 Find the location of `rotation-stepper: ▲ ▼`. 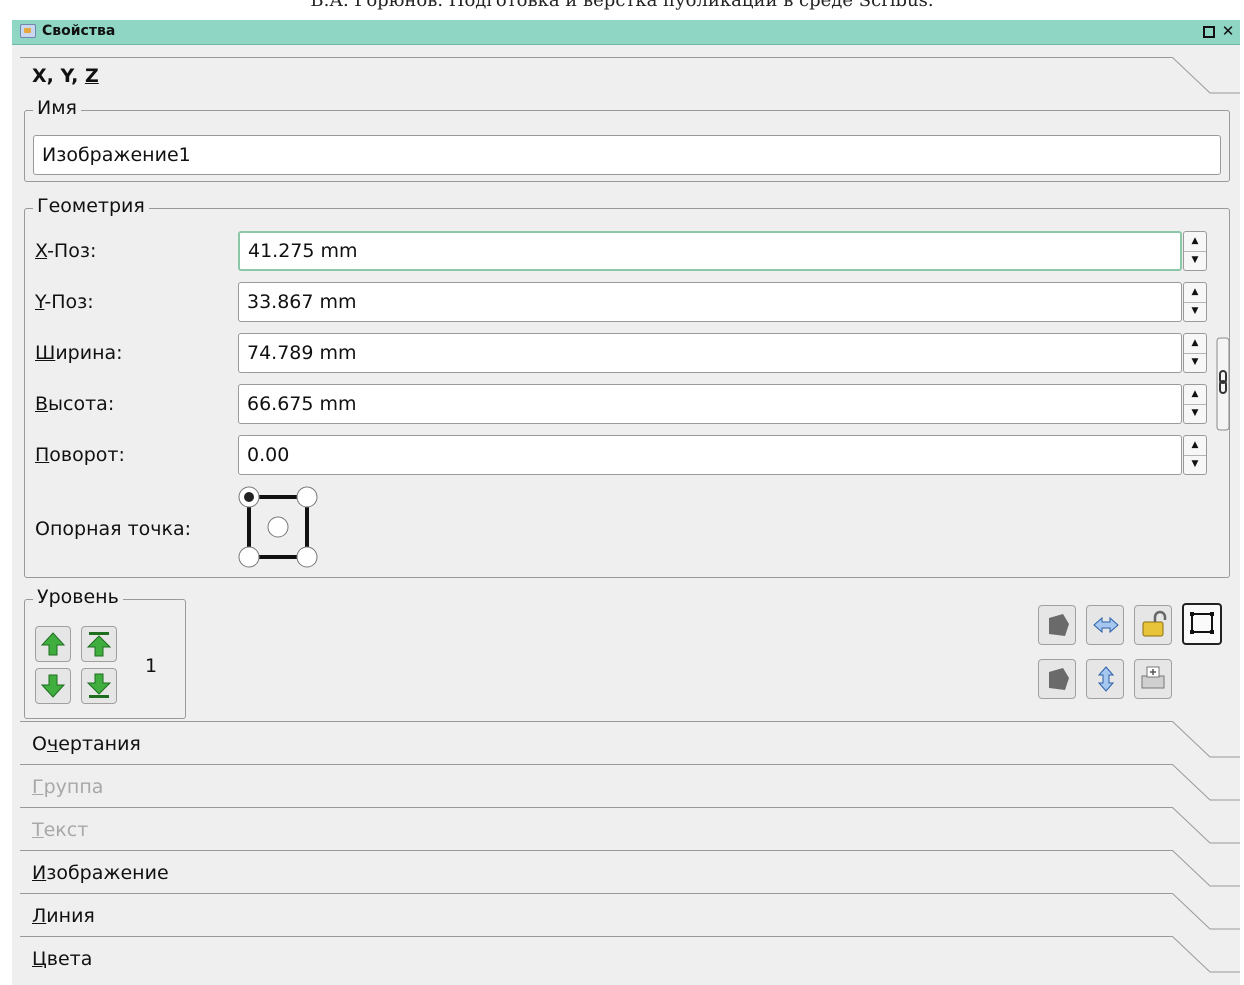

rotation-stepper: ▲ ▼ is located at coordinates (1195, 455).